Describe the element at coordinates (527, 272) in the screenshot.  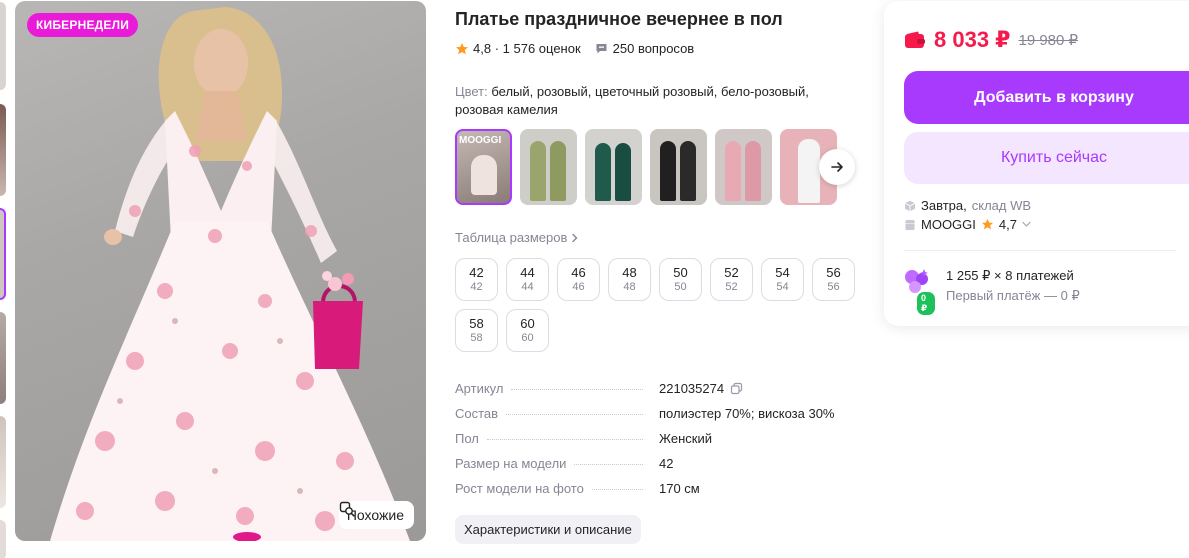
I see `size-value: 44` at that location.